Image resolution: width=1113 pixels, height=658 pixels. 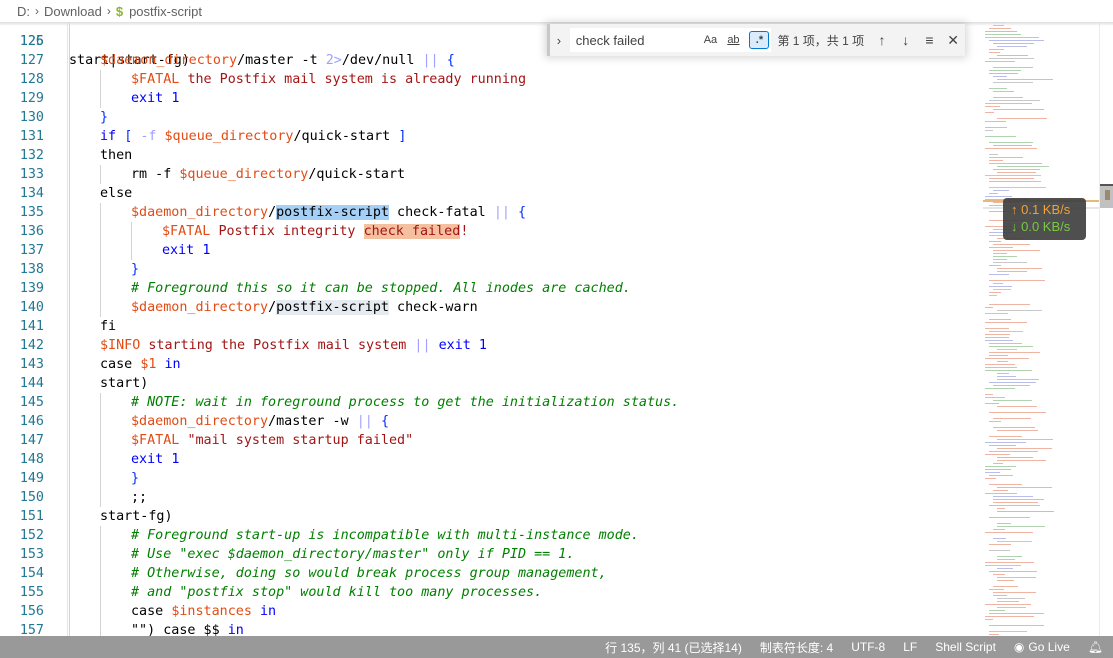 I want to click on next-match-arrow-down-icon: ↓, so click(x=906, y=40).